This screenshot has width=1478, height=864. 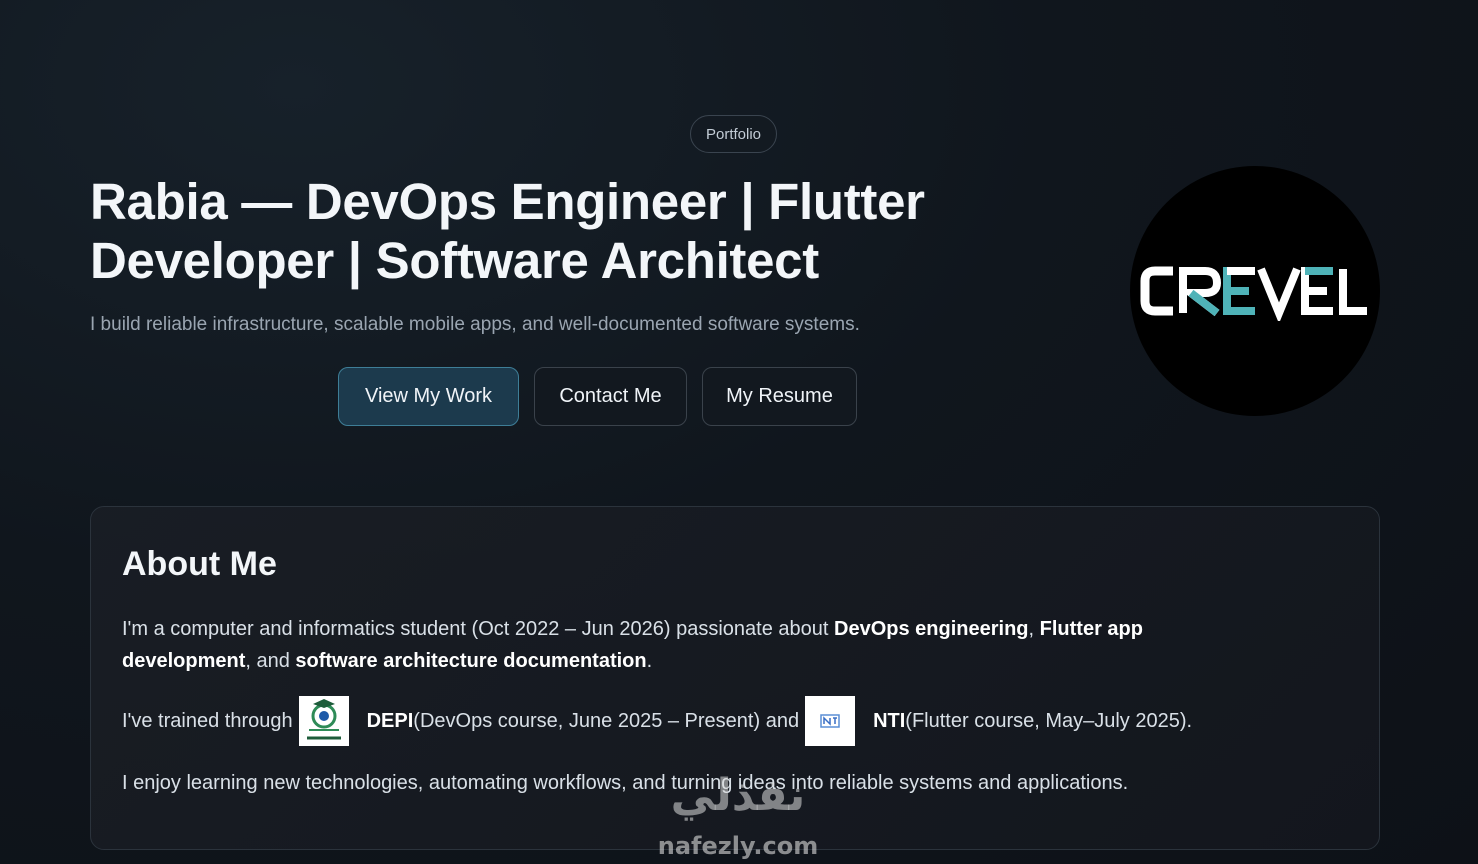 I want to click on my-resume-button: My Resume, so click(x=779, y=396).